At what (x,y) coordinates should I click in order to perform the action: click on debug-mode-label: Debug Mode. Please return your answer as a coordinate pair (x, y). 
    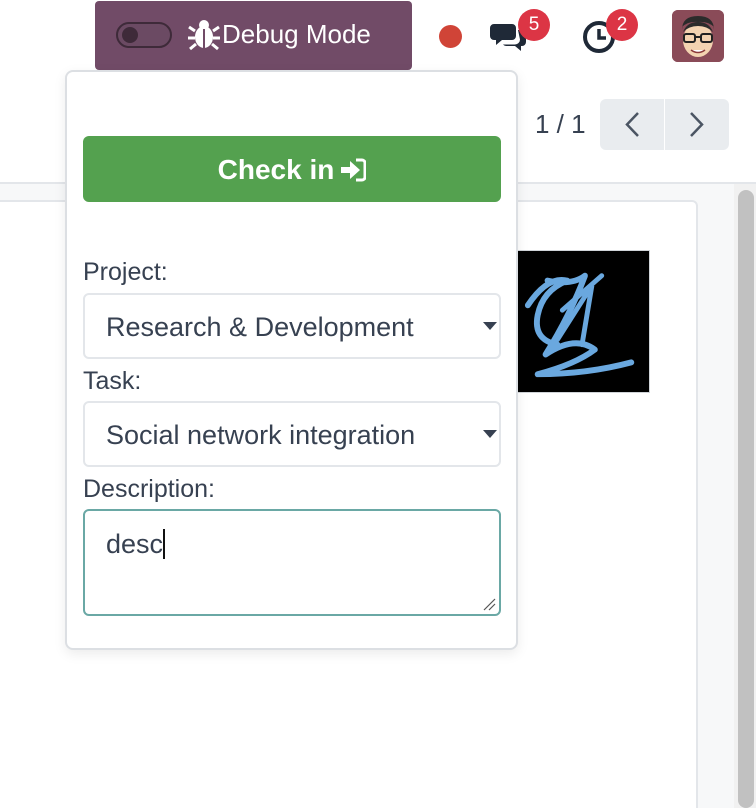
    Looking at the image, I should click on (296, 34).